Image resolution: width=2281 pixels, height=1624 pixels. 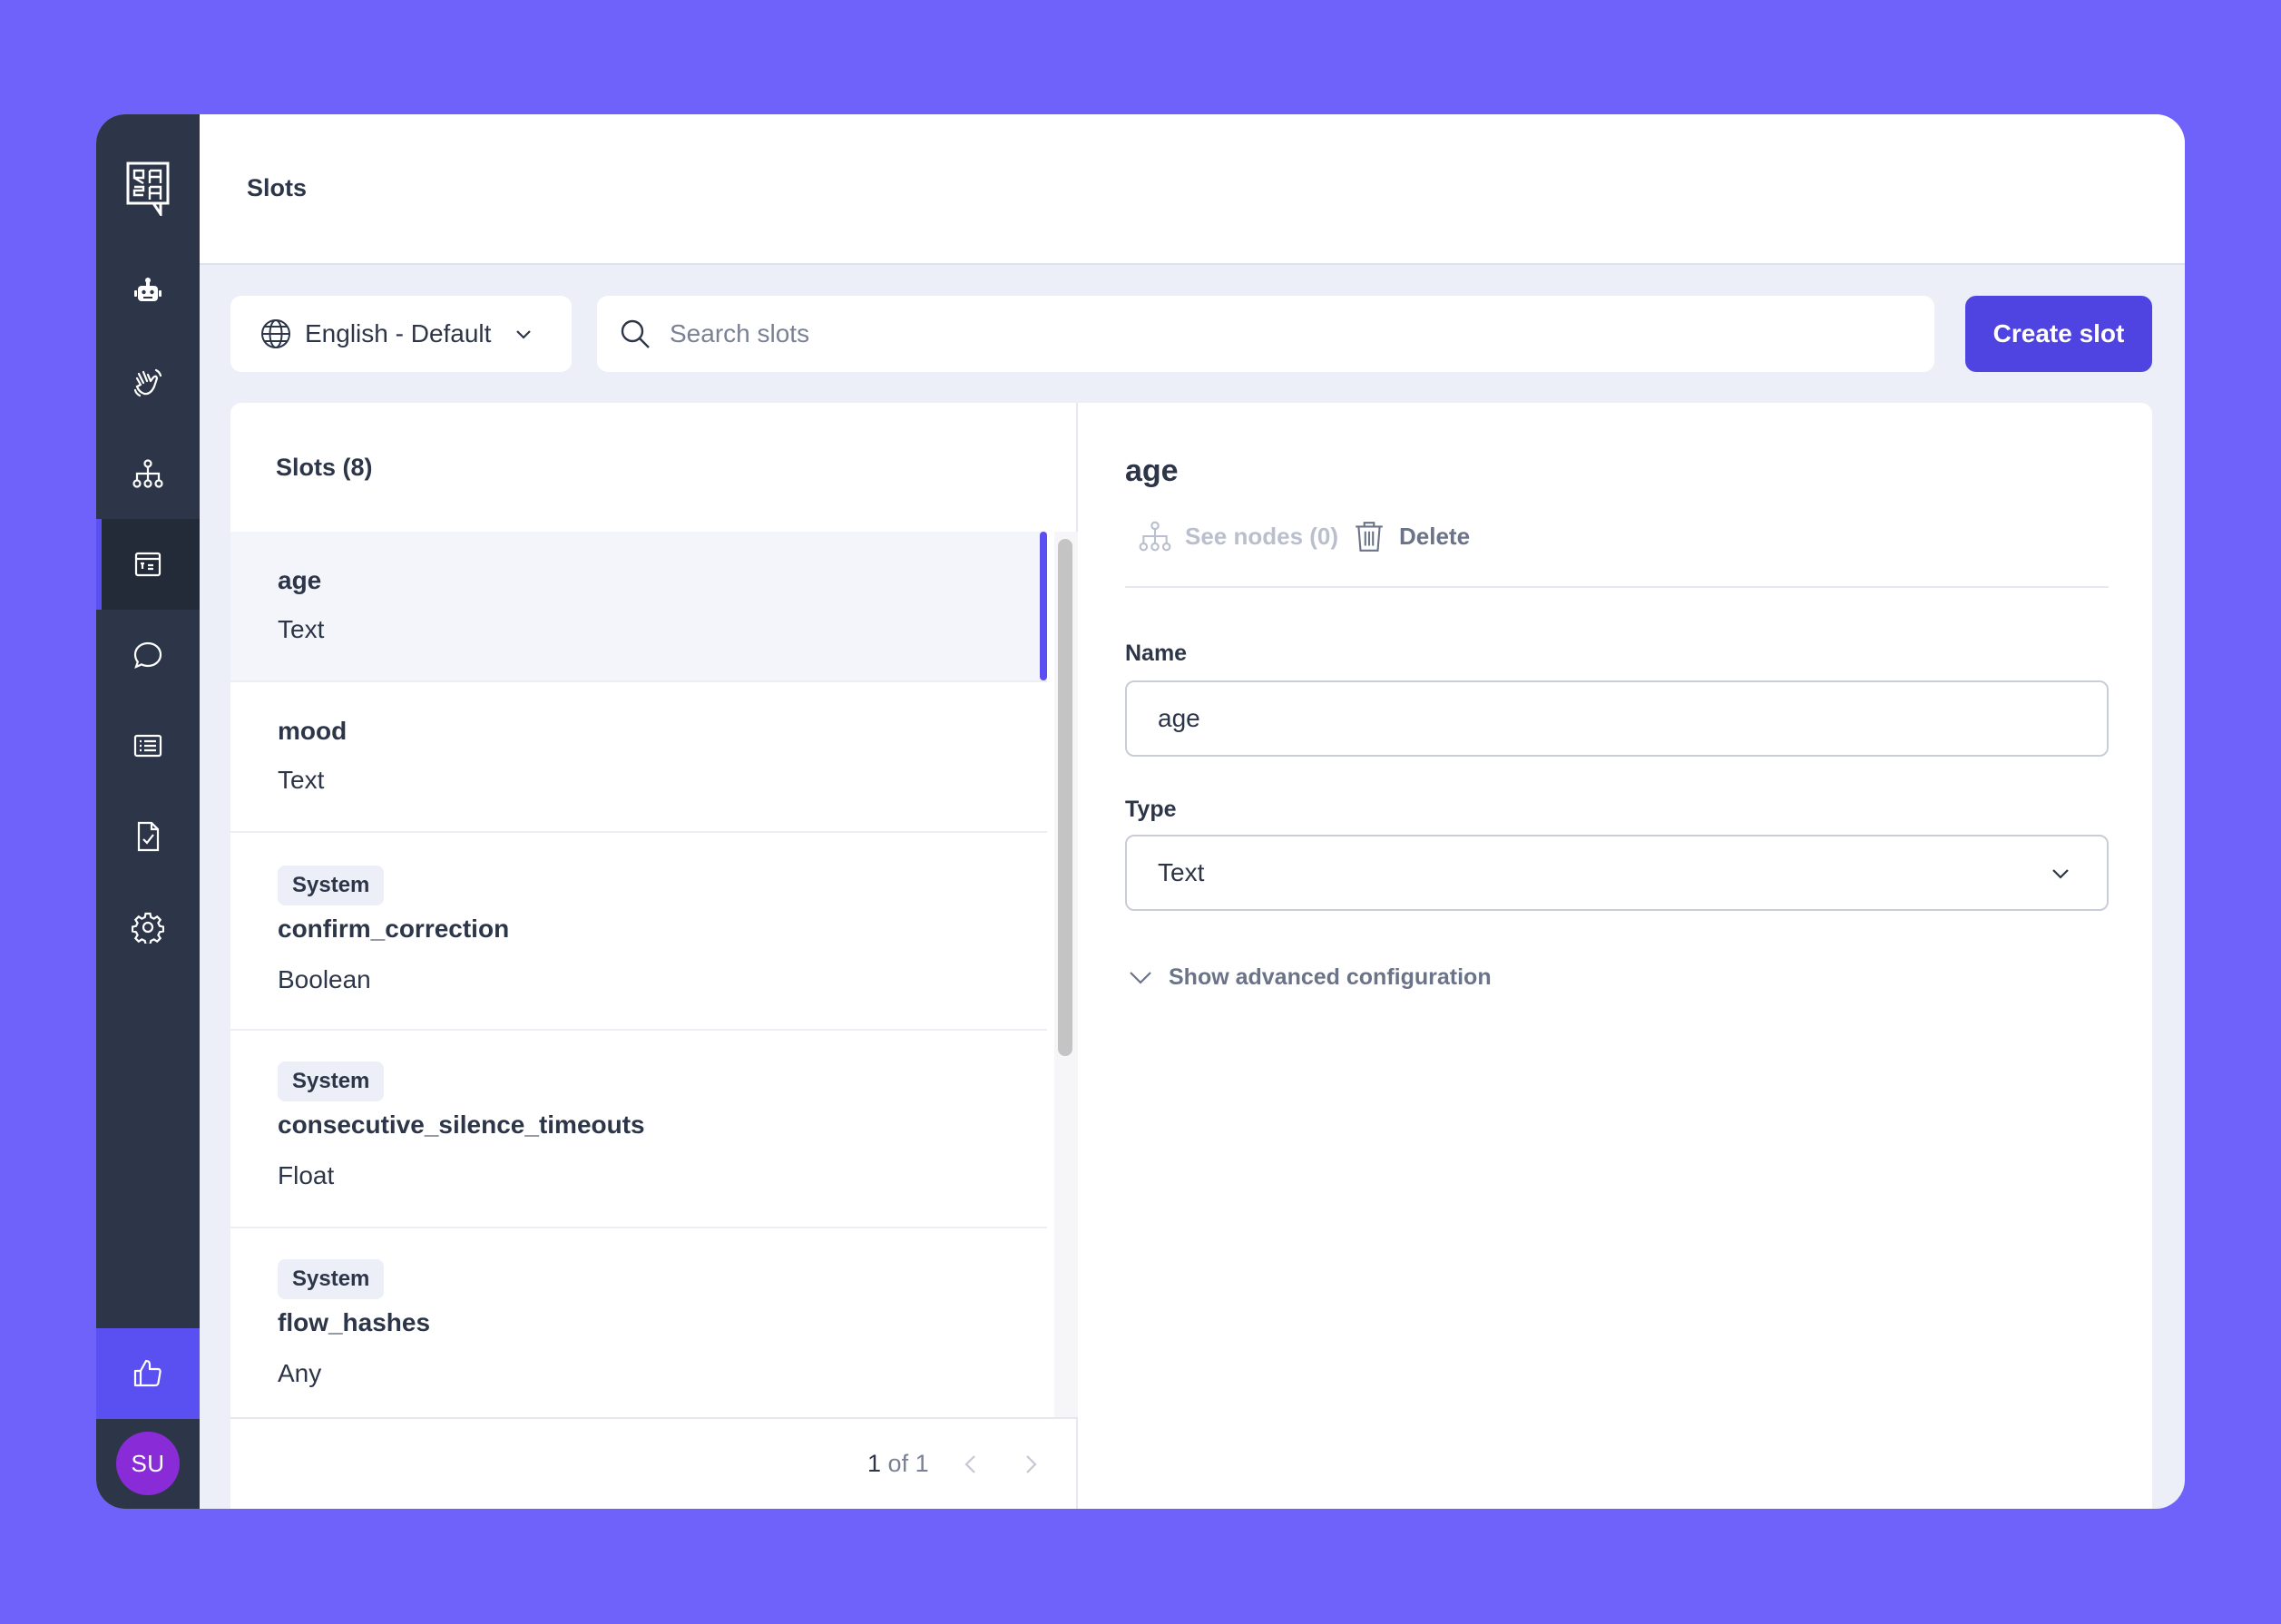 What do you see at coordinates (1330, 977) in the screenshot?
I see `show-advanced-label: Show advanced configuration` at bounding box center [1330, 977].